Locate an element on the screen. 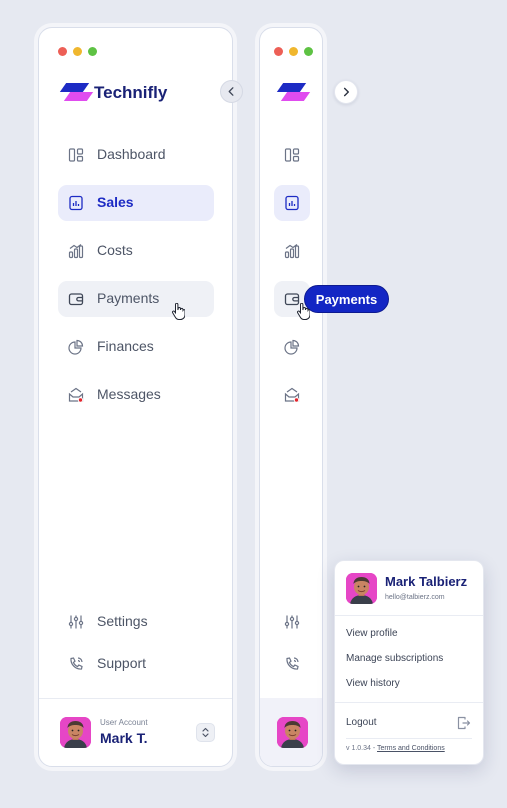 Image resolution: width=507 pixels, height=808 pixels. profile-email: hello@talbierz.com is located at coordinates (415, 597).